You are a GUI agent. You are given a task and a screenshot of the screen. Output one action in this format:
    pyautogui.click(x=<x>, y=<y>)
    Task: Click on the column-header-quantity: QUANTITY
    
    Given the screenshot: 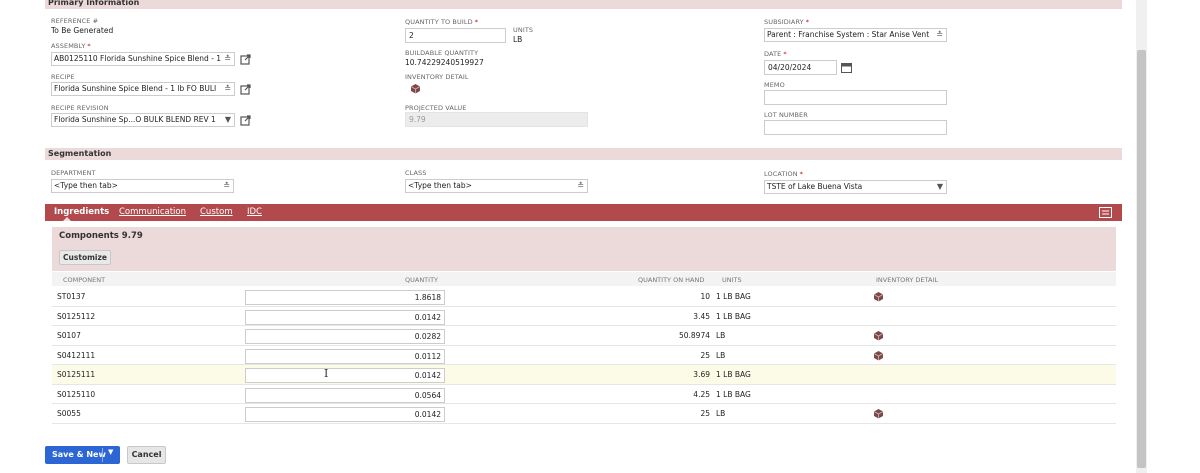 What is the action you would take?
    pyautogui.click(x=422, y=280)
    